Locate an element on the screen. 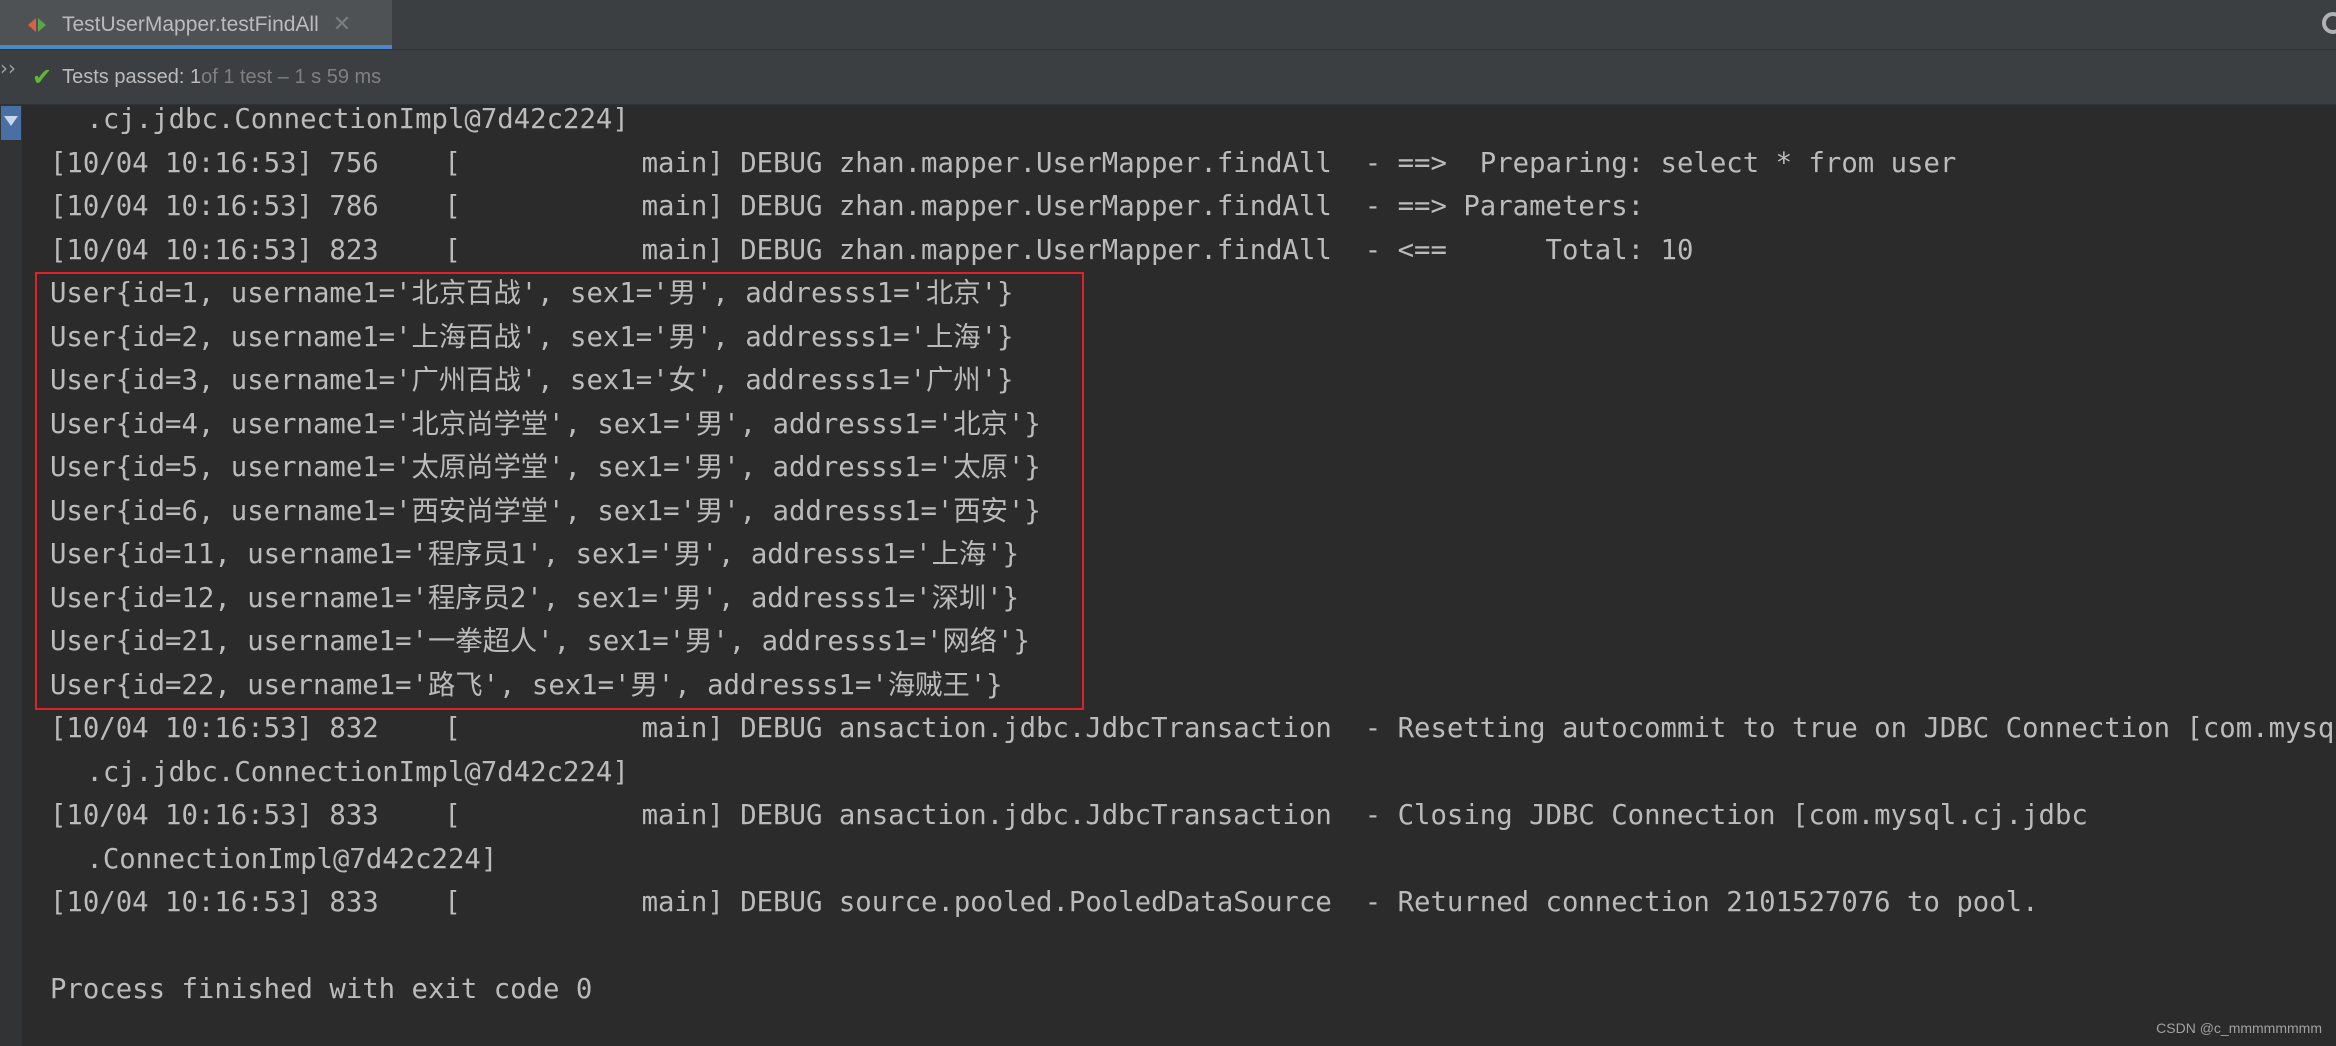 This screenshot has width=2336, height=1046. process-exit-line: Process finished with exit code 0 is located at coordinates (321, 989).